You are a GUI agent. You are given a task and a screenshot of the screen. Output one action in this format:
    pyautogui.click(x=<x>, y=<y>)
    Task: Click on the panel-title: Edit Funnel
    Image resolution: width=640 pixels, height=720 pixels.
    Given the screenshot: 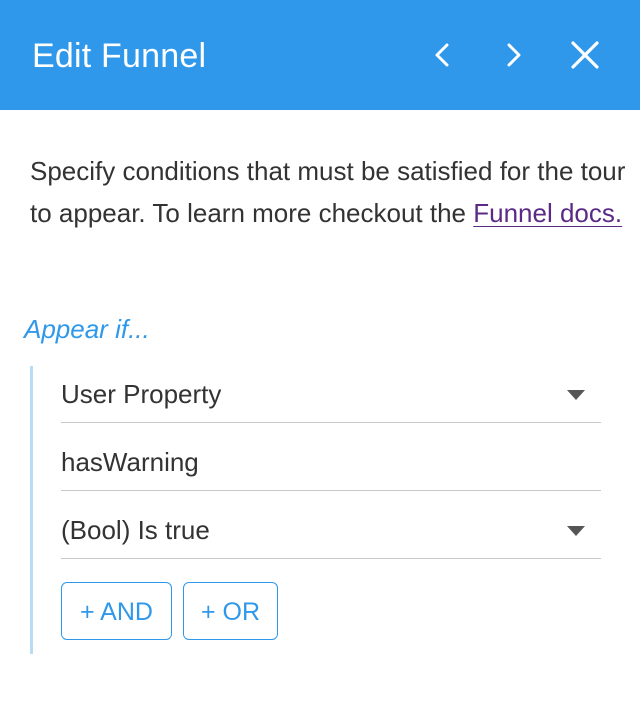 What is the action you would take?
    pyautogui.click(x=119, y=56)
    